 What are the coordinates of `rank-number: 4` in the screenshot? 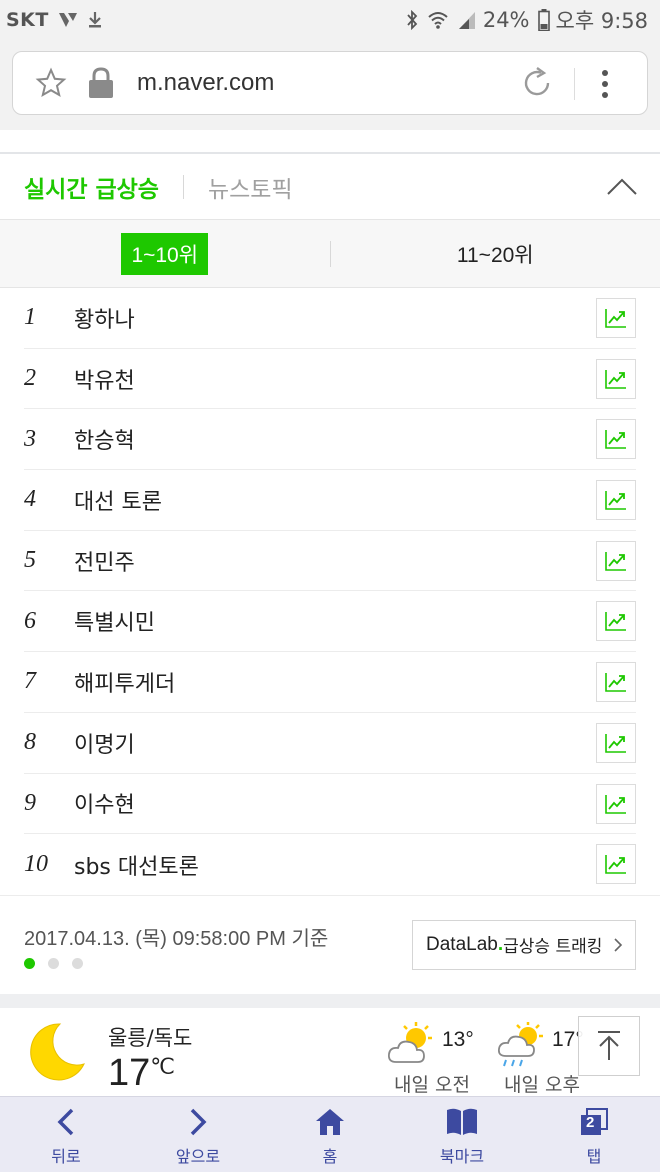 It's located at (30, 499).